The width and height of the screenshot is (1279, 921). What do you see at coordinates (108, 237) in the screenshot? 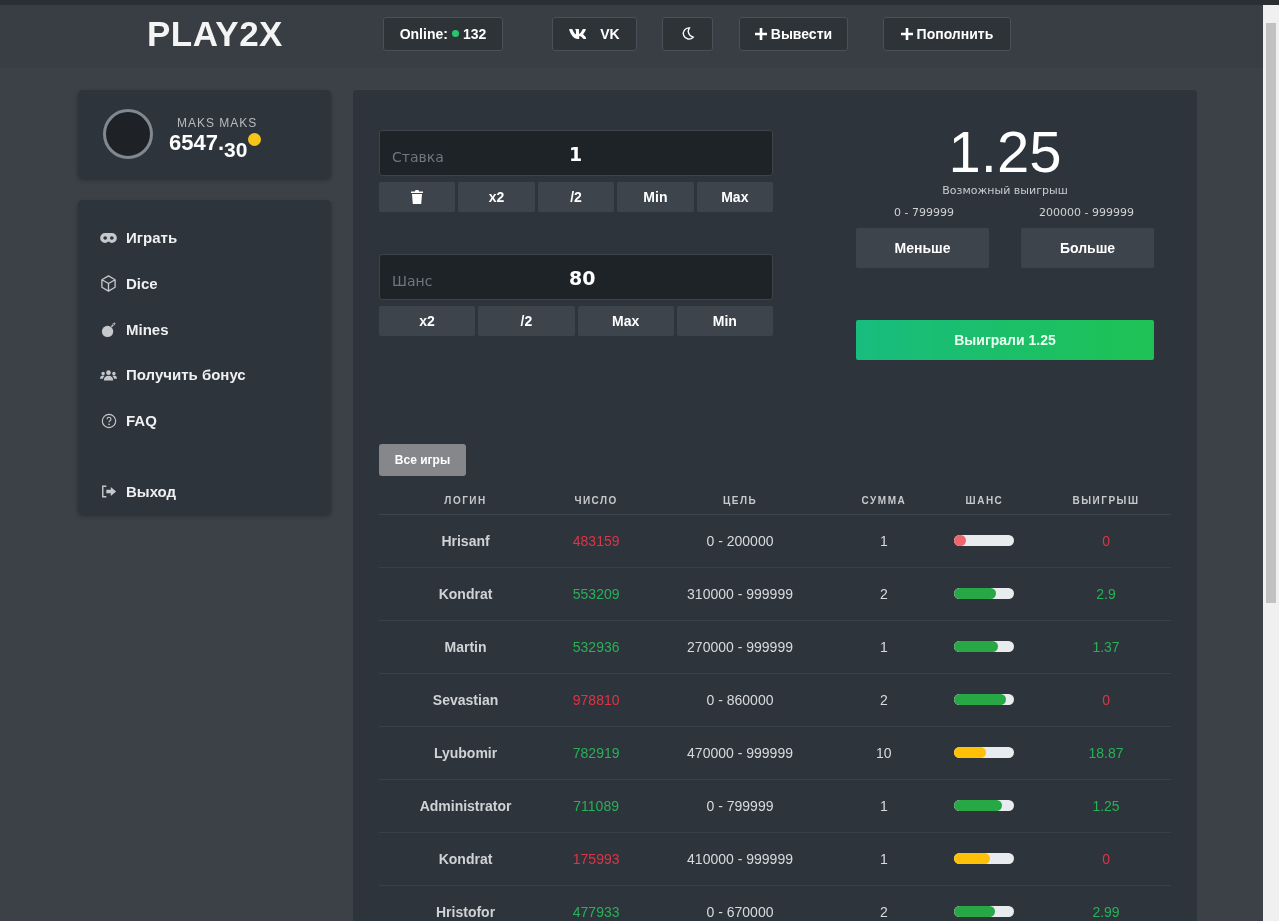
I see `gamepad-icon` at bounding box center [108, 237].